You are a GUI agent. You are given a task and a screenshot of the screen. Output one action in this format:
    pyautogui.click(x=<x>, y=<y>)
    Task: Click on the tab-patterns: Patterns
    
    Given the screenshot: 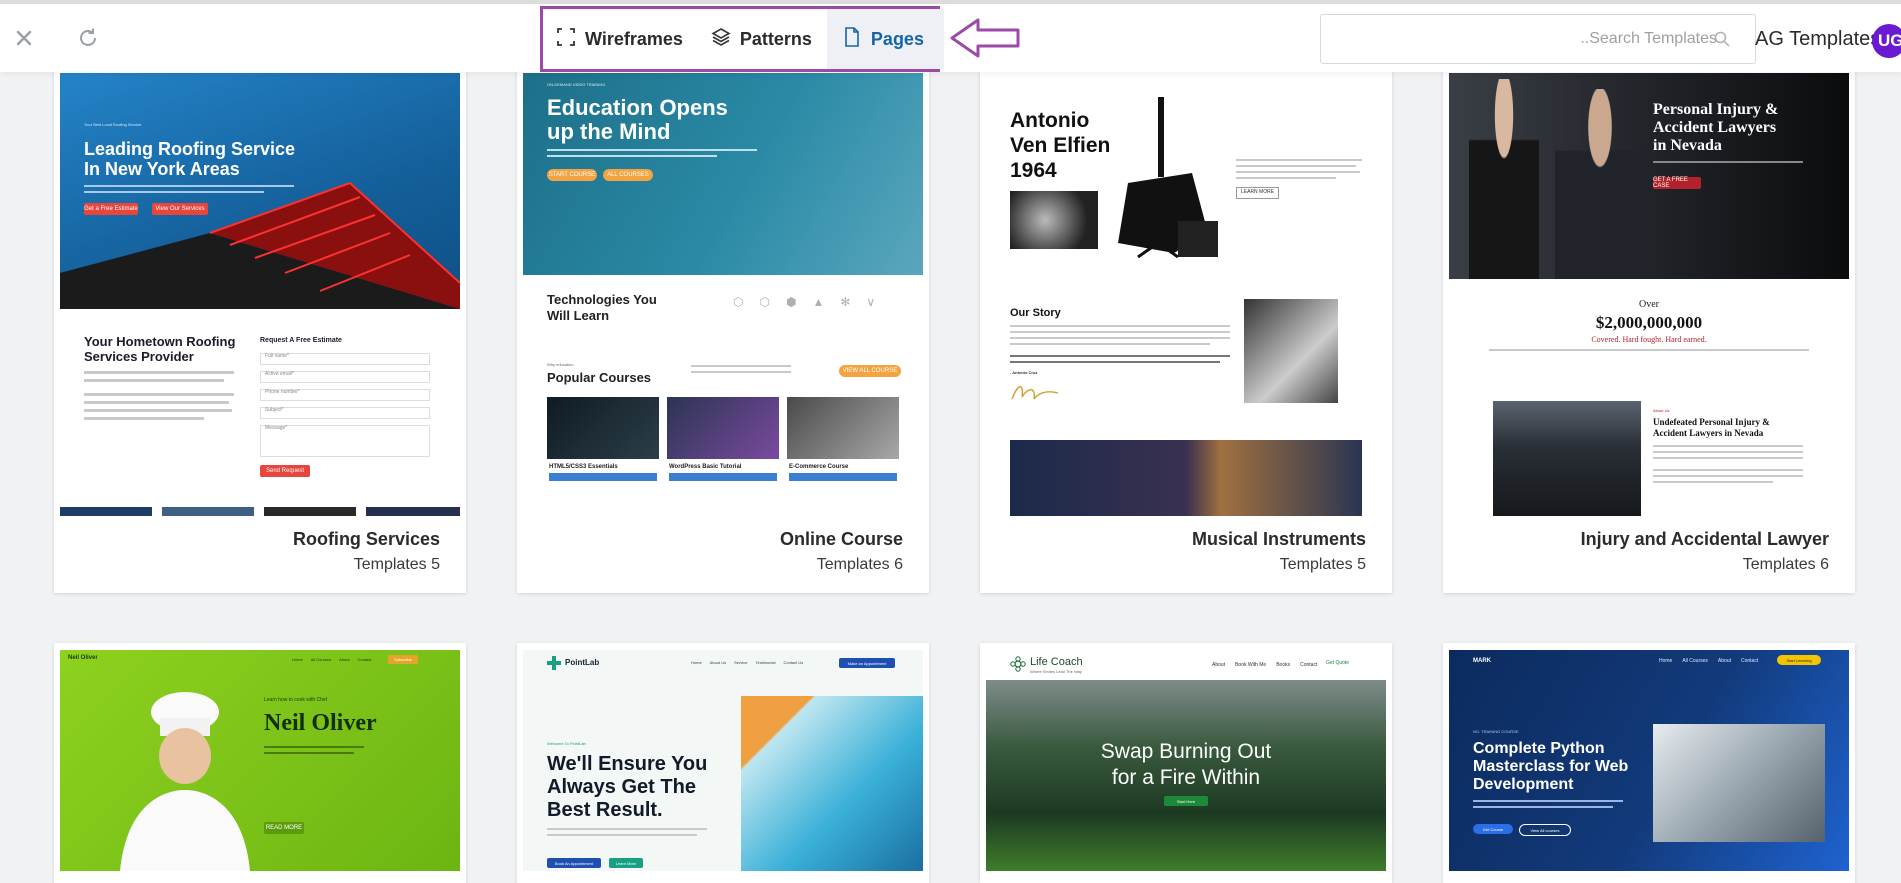 What is the action you would take?
    pyautogui.click(x=762, y=39)
    